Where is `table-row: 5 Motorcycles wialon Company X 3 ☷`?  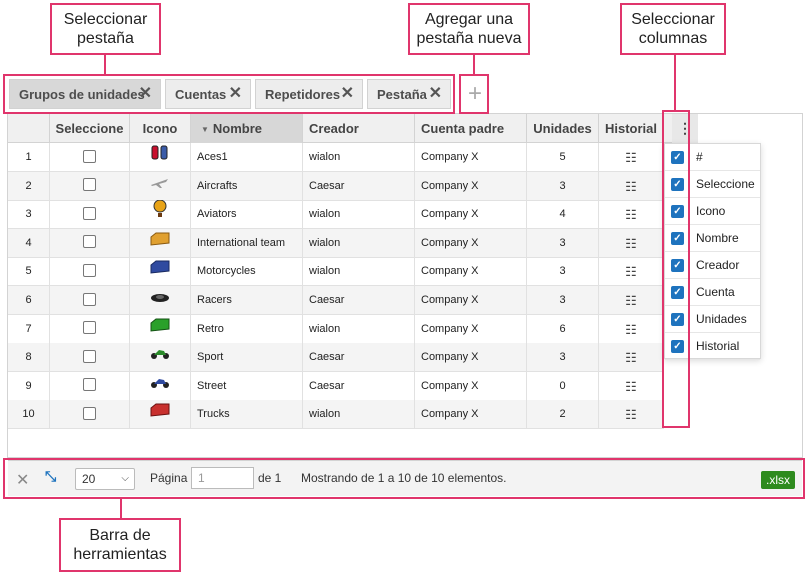 table-row: 5 Motorcycles wialon Company X 3 ☷ is located at coordinates (336, 272).